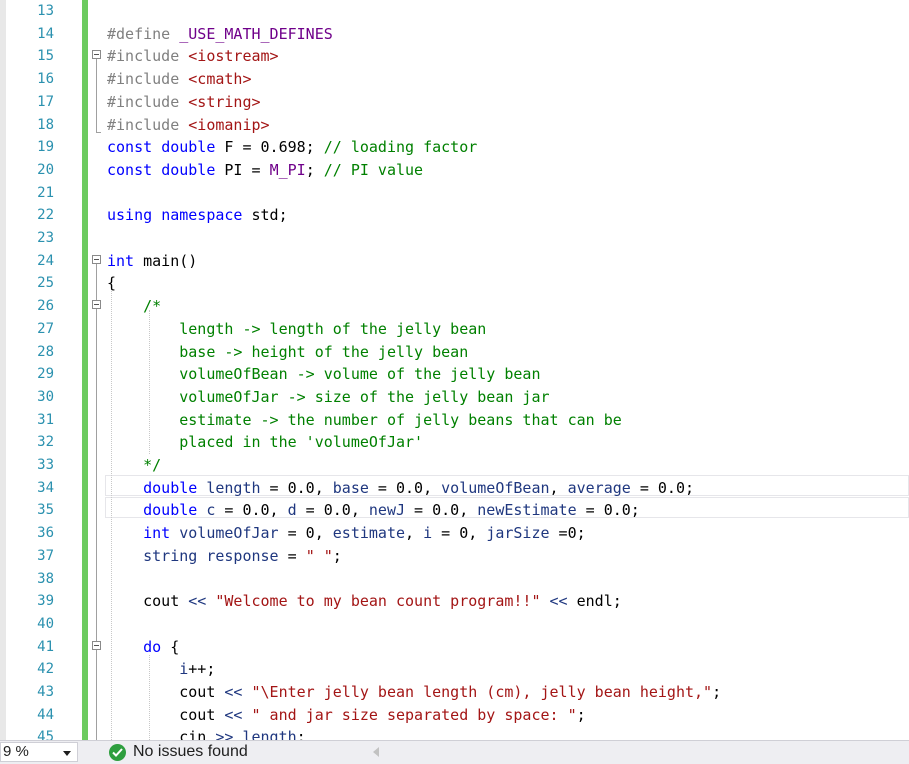  Describe the element at coordinates (193, 56) in the screenshot. I see `code-line: #include <iostream>` at that location.